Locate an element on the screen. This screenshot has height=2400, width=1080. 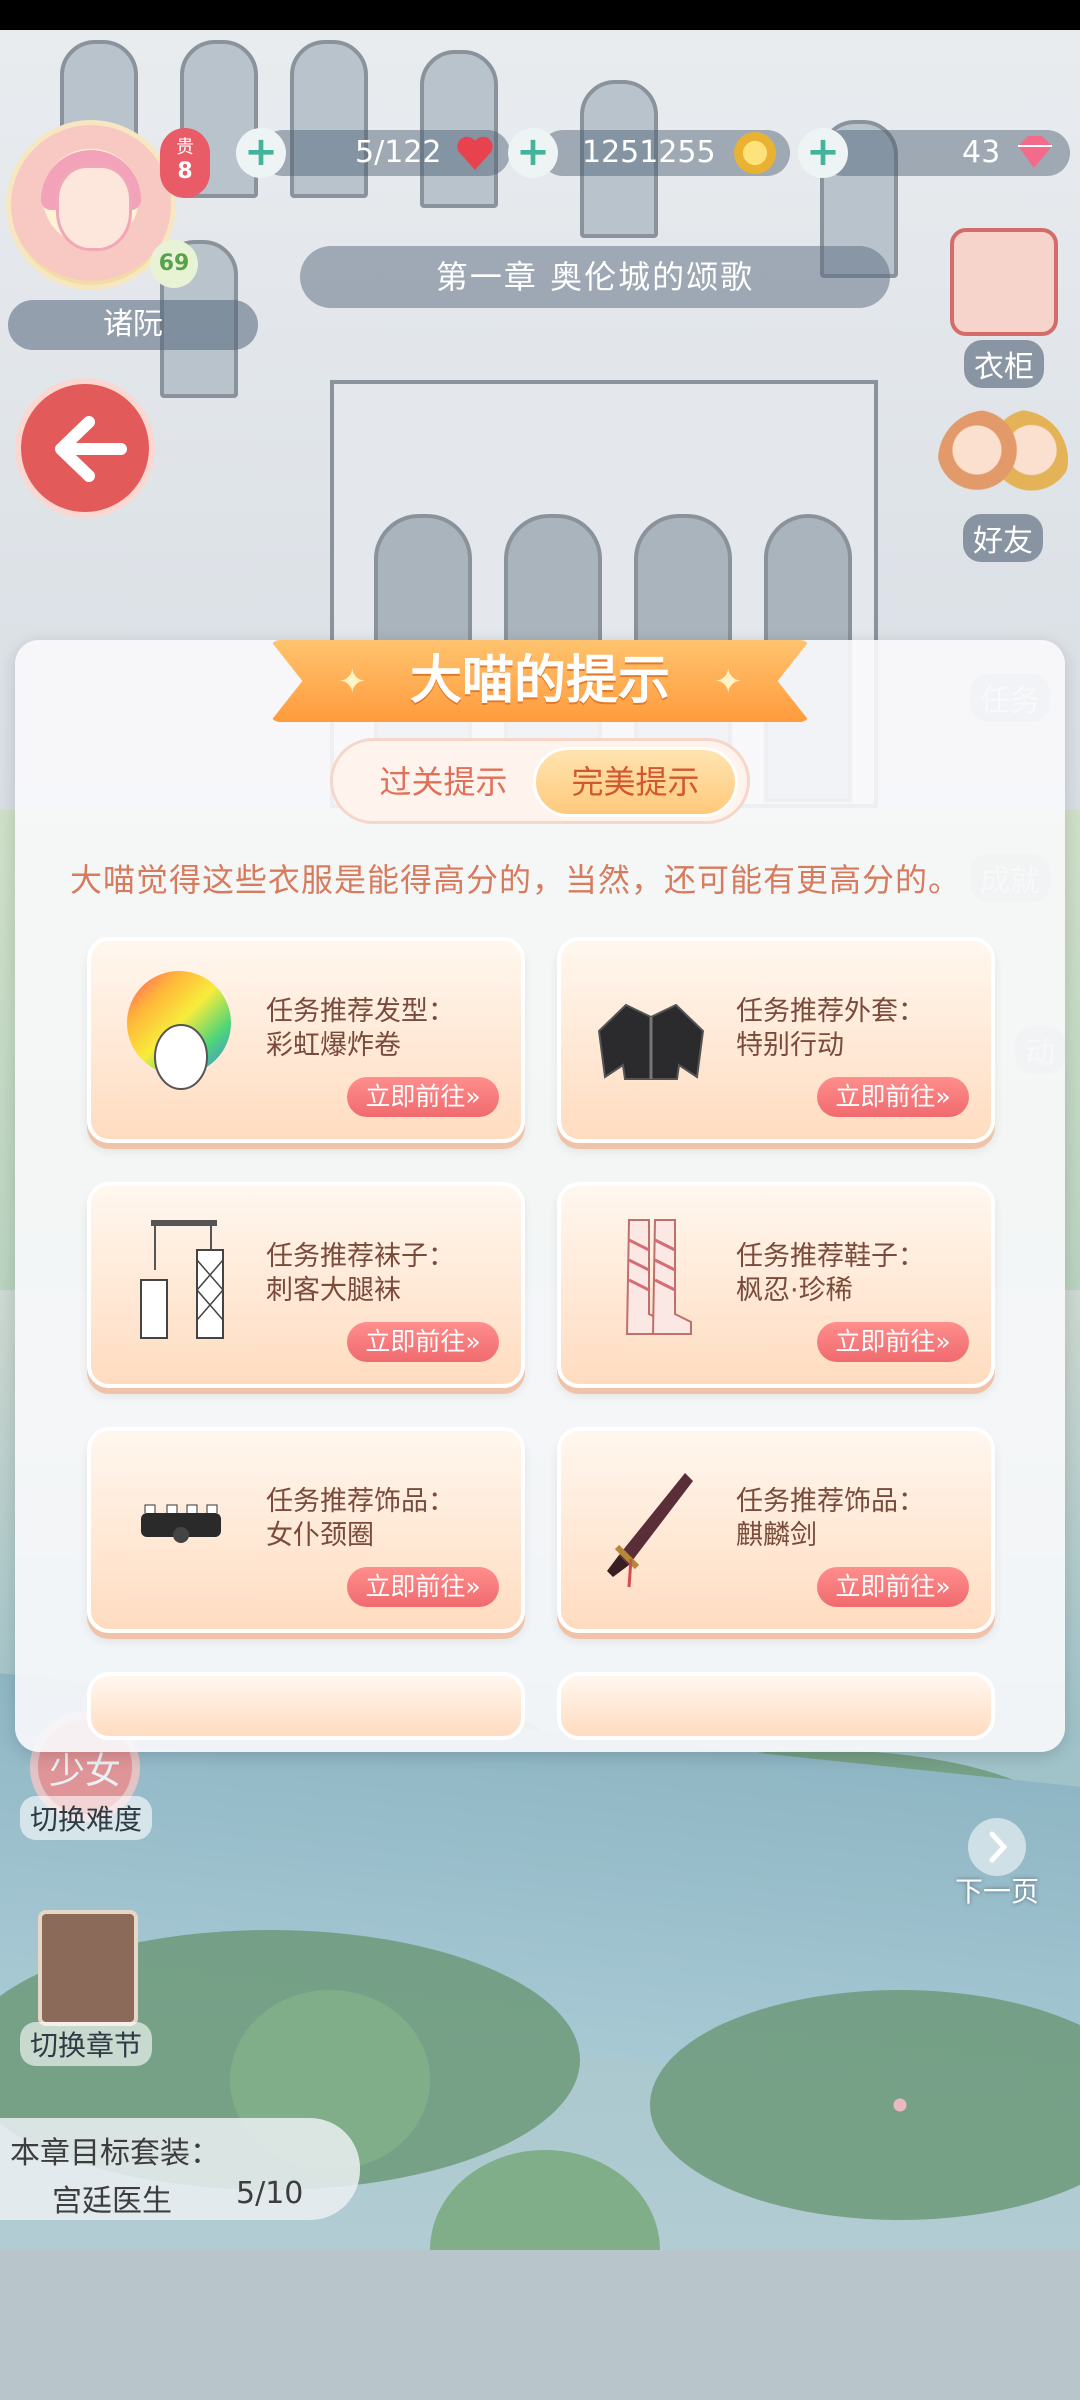
recommend-card-hairstyle: 任务推荐发型： 彩虹爆炸卷 立即前往» is located at coordinates (306, 1040).